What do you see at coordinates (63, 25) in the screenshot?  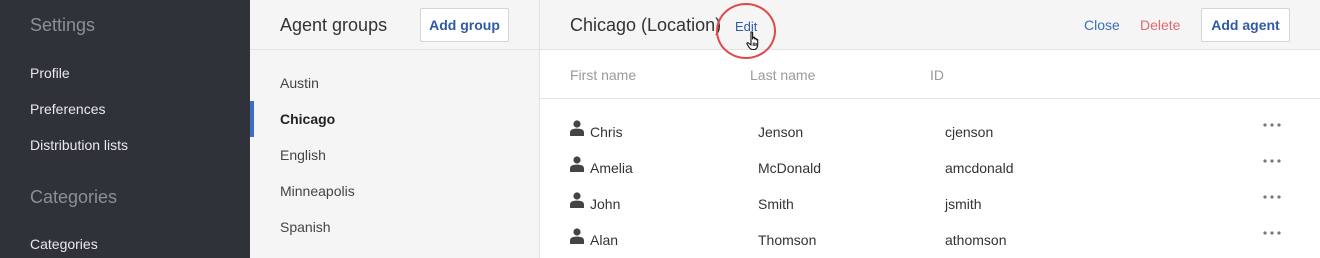 I see `sidebar-heading-settings: Settings` at bounding box center [63, 25].